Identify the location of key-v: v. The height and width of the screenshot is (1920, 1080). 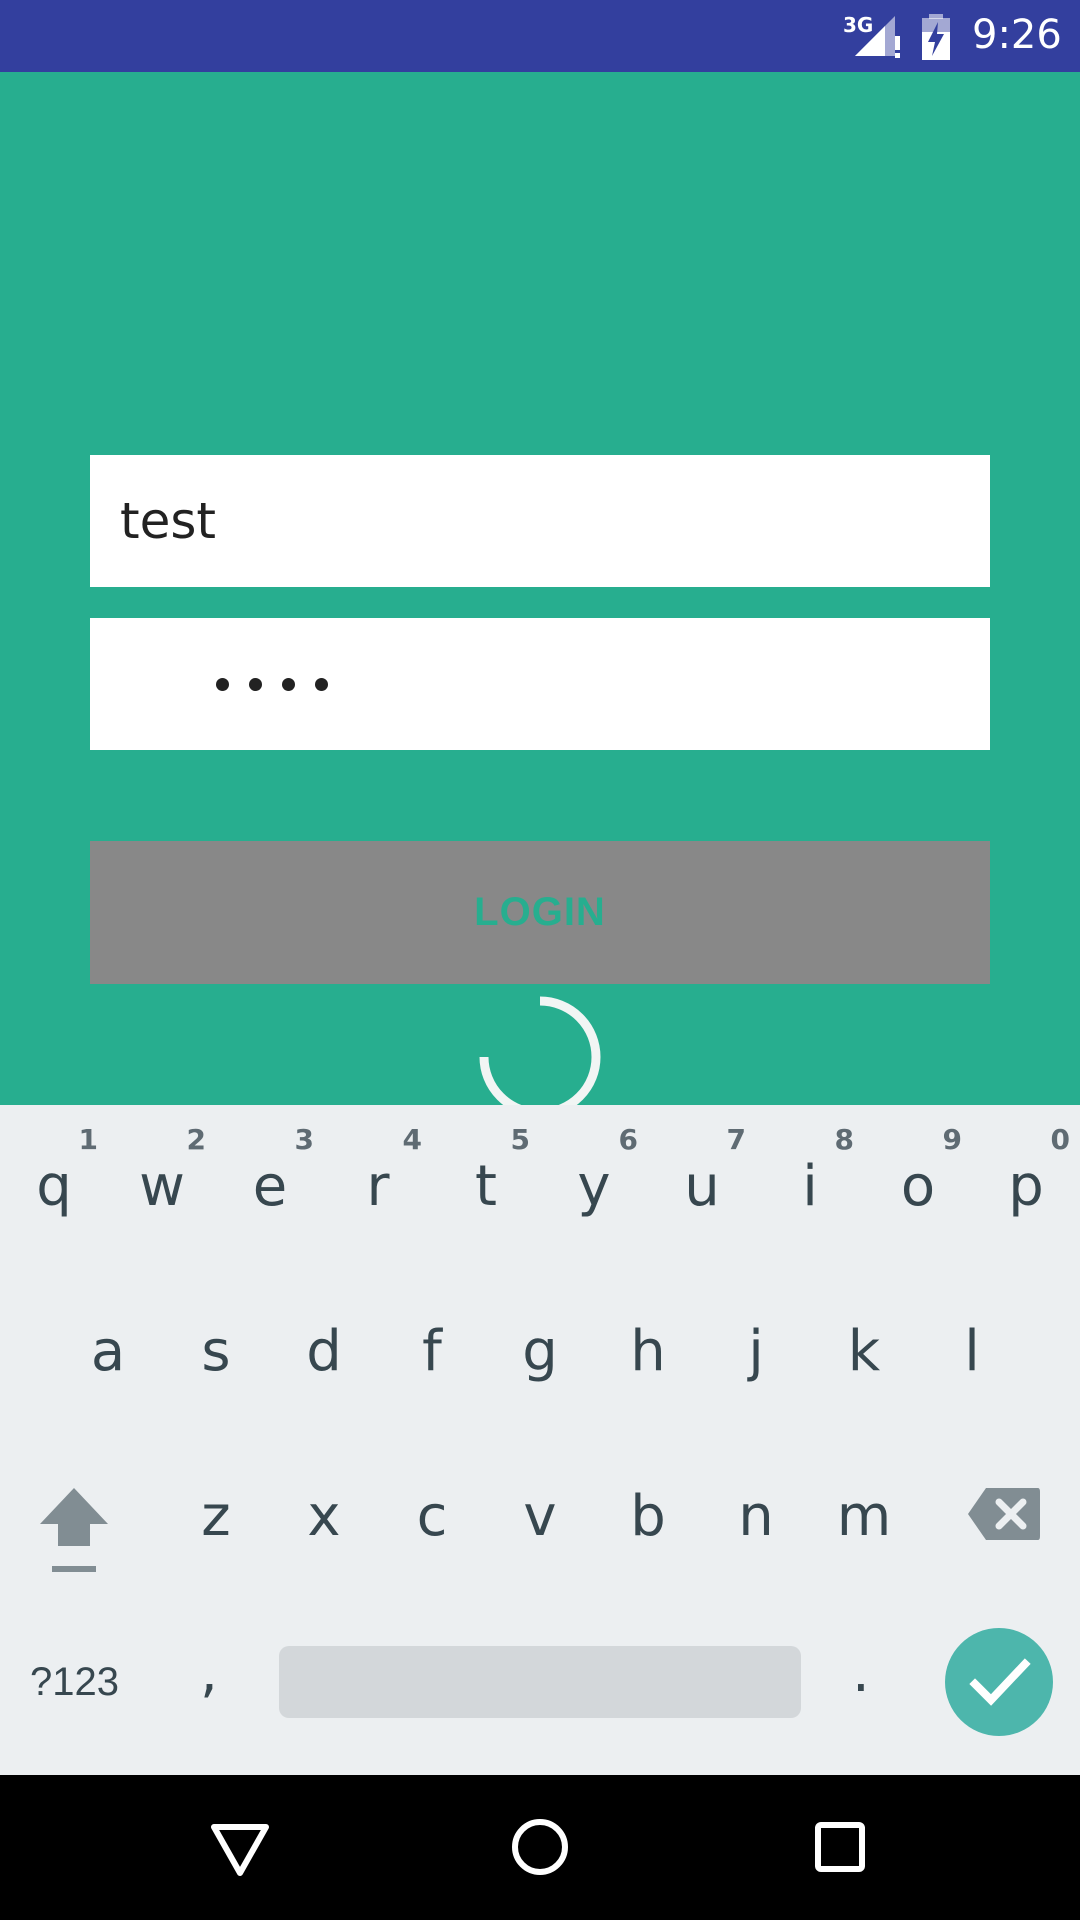
(540, 1517).